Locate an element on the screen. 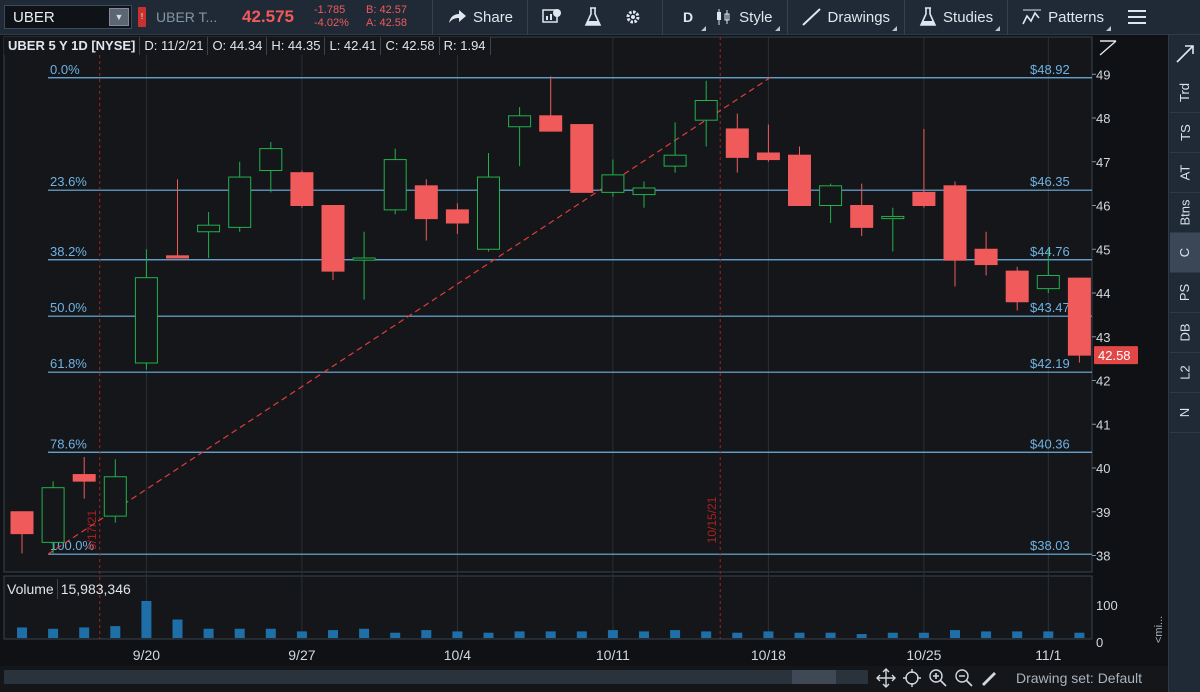  pan-arrows-icon is located at coordinates (886, 678).